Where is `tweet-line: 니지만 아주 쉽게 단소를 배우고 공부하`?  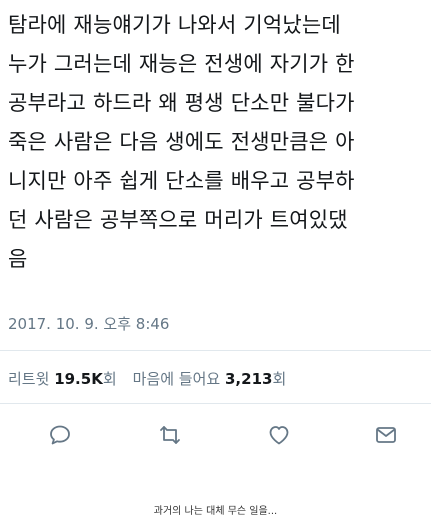 tweet-line: 니지만 아주 쉽게 단소를 배우고 공부하 is located at coordinates (181, 181).